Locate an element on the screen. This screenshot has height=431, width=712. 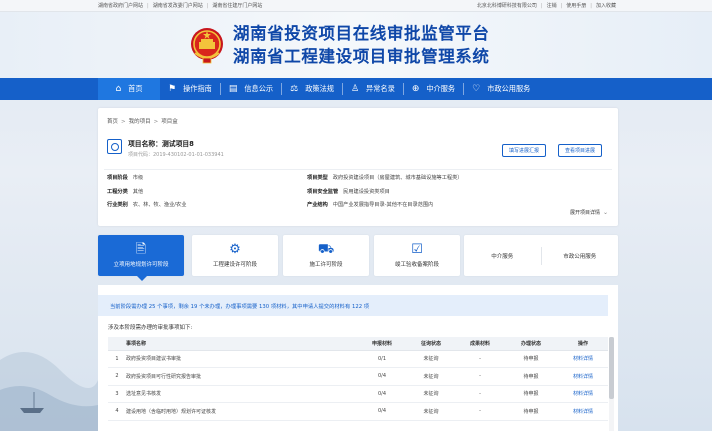
info-project-type: 项目类型 政府投资建设项目（房屋建筑、城市基础设施等工程类） is located at coordinates (385, 178).